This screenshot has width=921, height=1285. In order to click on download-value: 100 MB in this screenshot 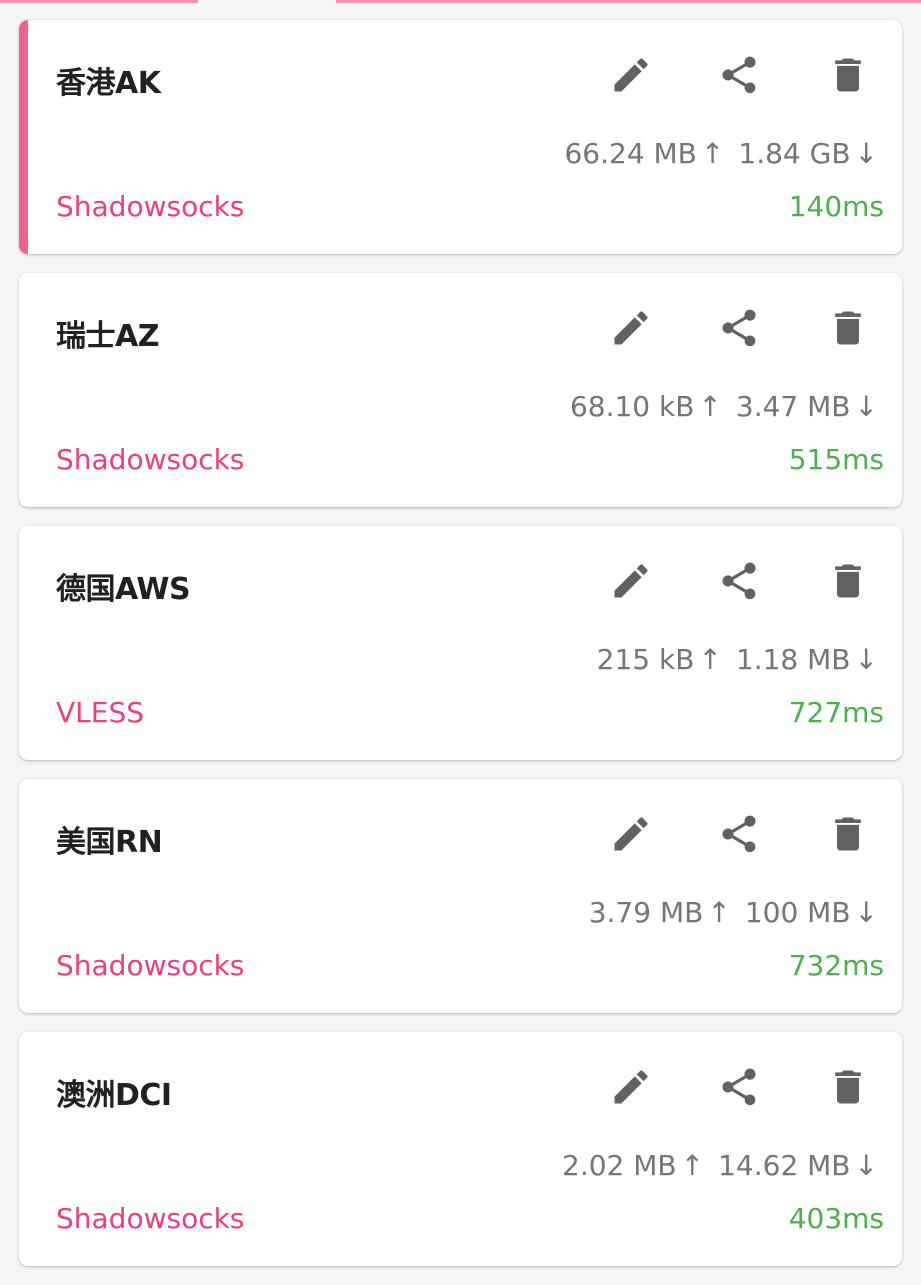, I will do `click(797, 912)`.